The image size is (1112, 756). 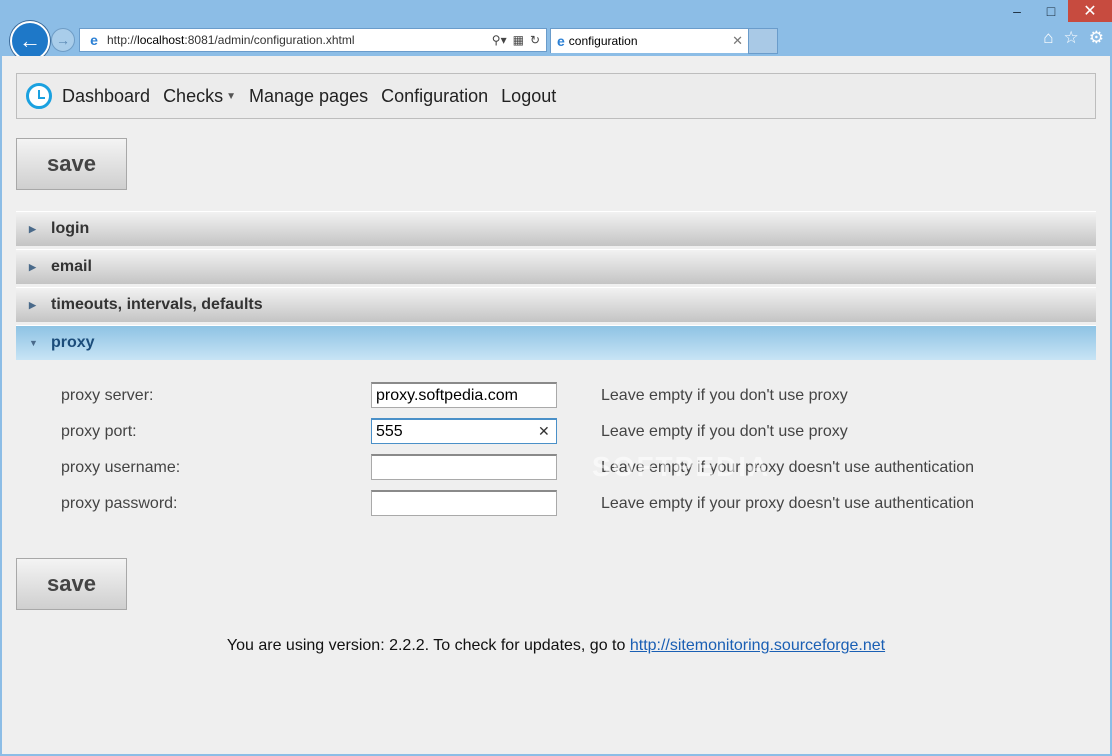 What do you see at coordinates (528, 96) in the screenshot?
I see `nav-logout: Logout` at bounding box center [528, 96].